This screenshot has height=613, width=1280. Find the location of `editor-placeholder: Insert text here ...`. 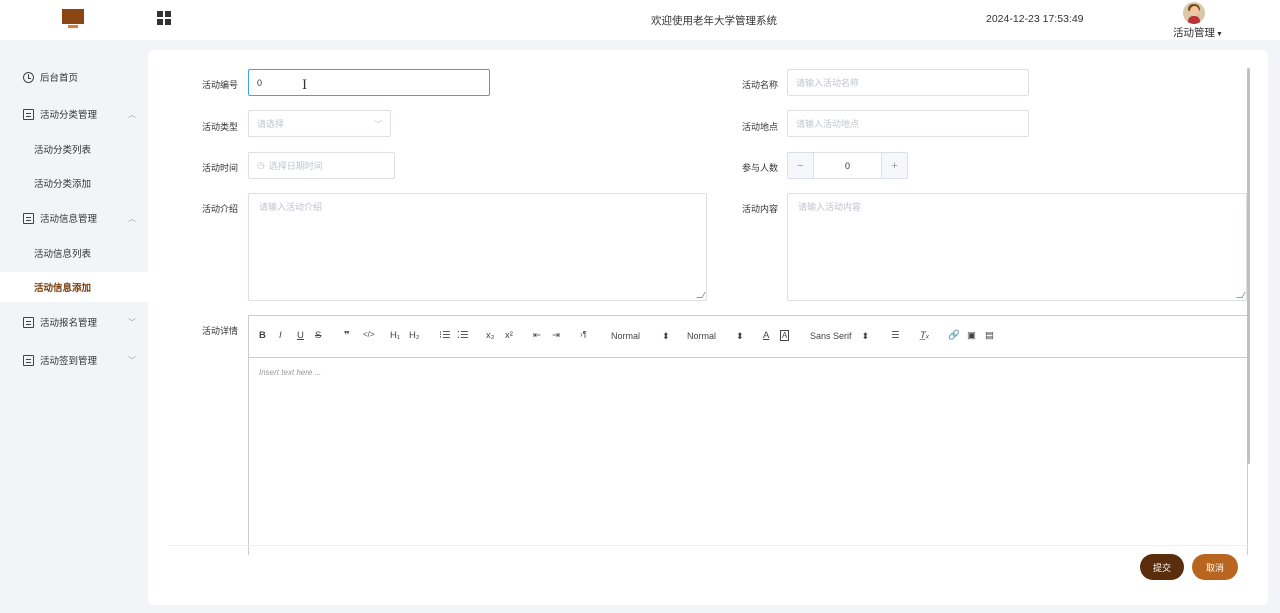

editor-placeholder: Insert text here ... is located at coordinates (290, 372).